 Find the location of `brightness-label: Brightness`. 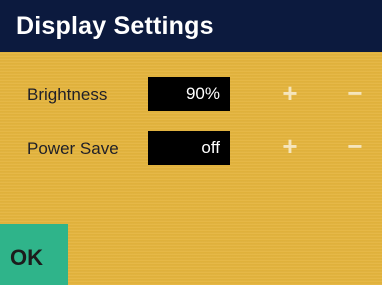

brightness-label: Brightness is located at coordinates (67, 94).